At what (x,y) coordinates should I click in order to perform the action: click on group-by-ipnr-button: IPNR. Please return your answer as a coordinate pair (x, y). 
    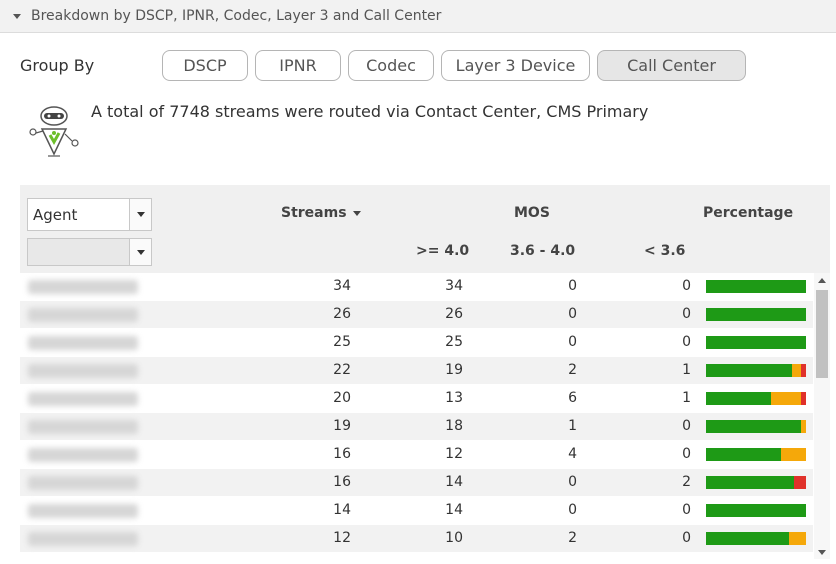
    Looking at the image, I should click on (298, 65).